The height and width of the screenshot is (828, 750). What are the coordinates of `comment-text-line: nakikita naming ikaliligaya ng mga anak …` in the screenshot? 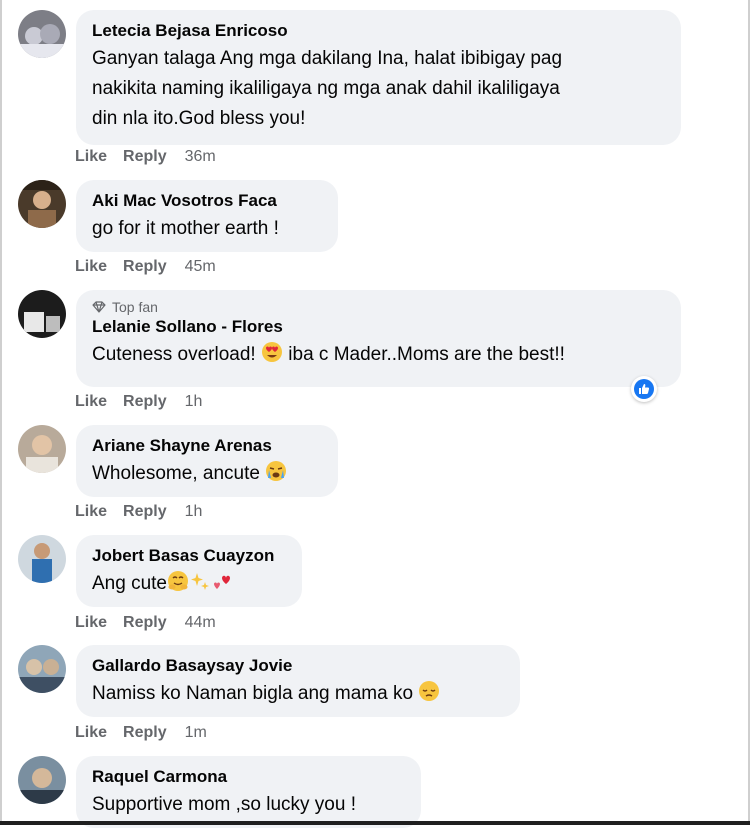 It's located at (326, 88).